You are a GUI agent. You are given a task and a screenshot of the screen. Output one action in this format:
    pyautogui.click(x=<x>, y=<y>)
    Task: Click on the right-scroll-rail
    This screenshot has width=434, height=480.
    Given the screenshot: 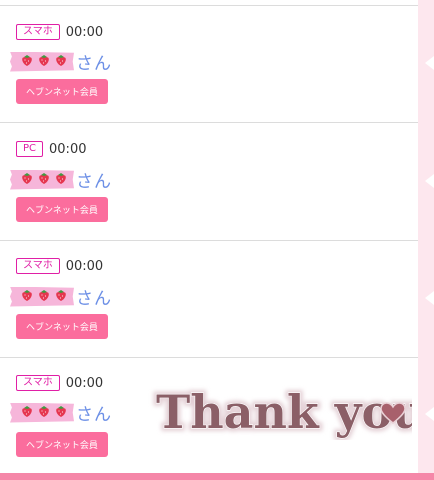 What is the action you would take?
    pyautogui.click(x=426, y=240)
    